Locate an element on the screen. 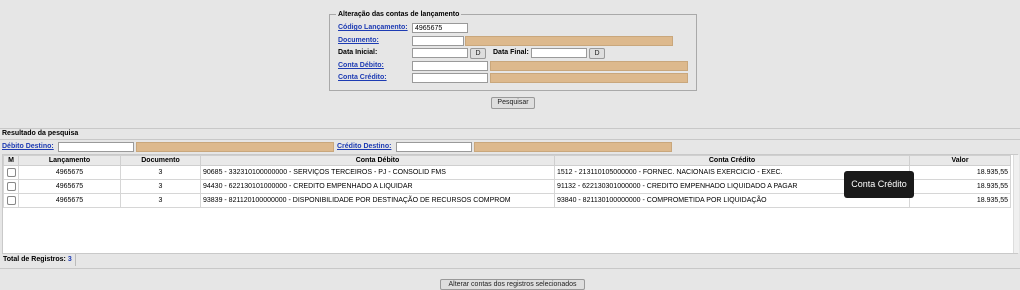 The image size is (1020, 290). data-inicial-input is located at coordinates (440, 53).